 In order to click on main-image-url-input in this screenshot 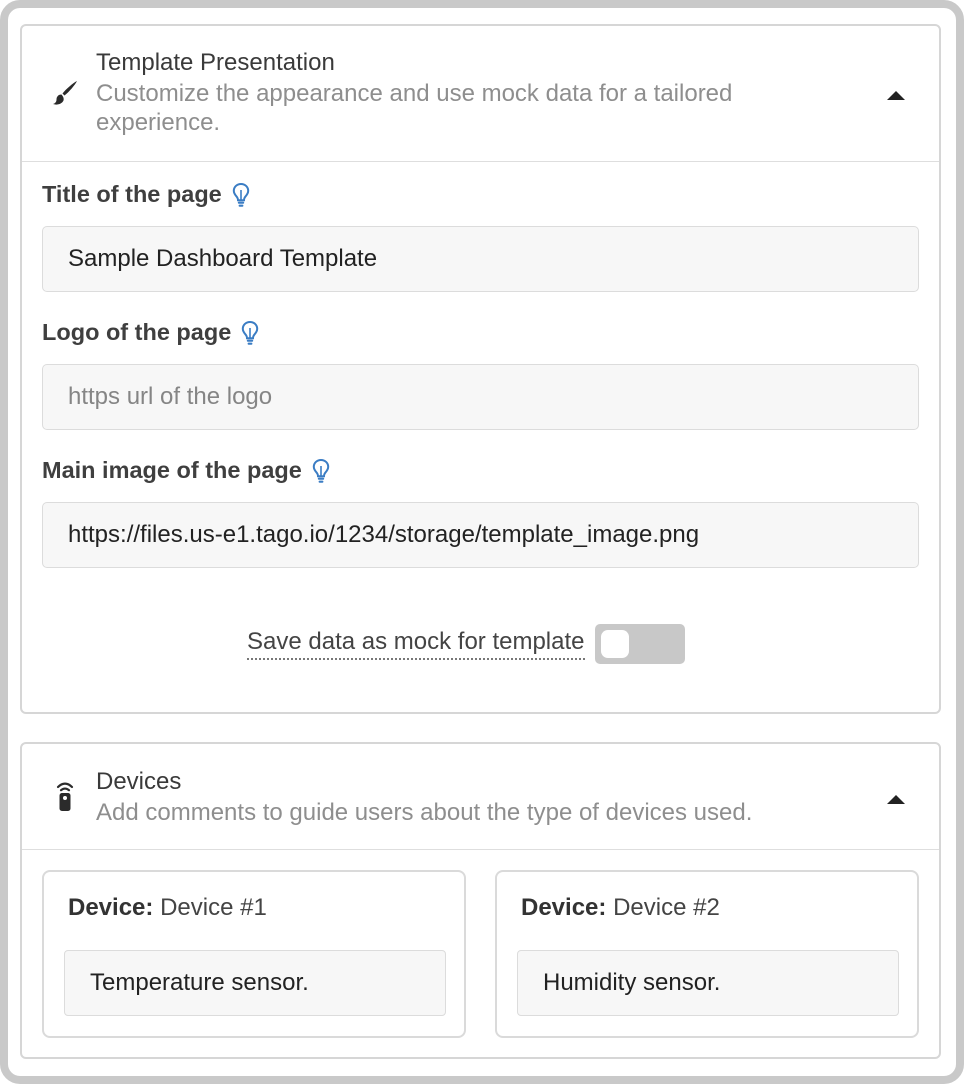, I will do `click(480, 535)`.